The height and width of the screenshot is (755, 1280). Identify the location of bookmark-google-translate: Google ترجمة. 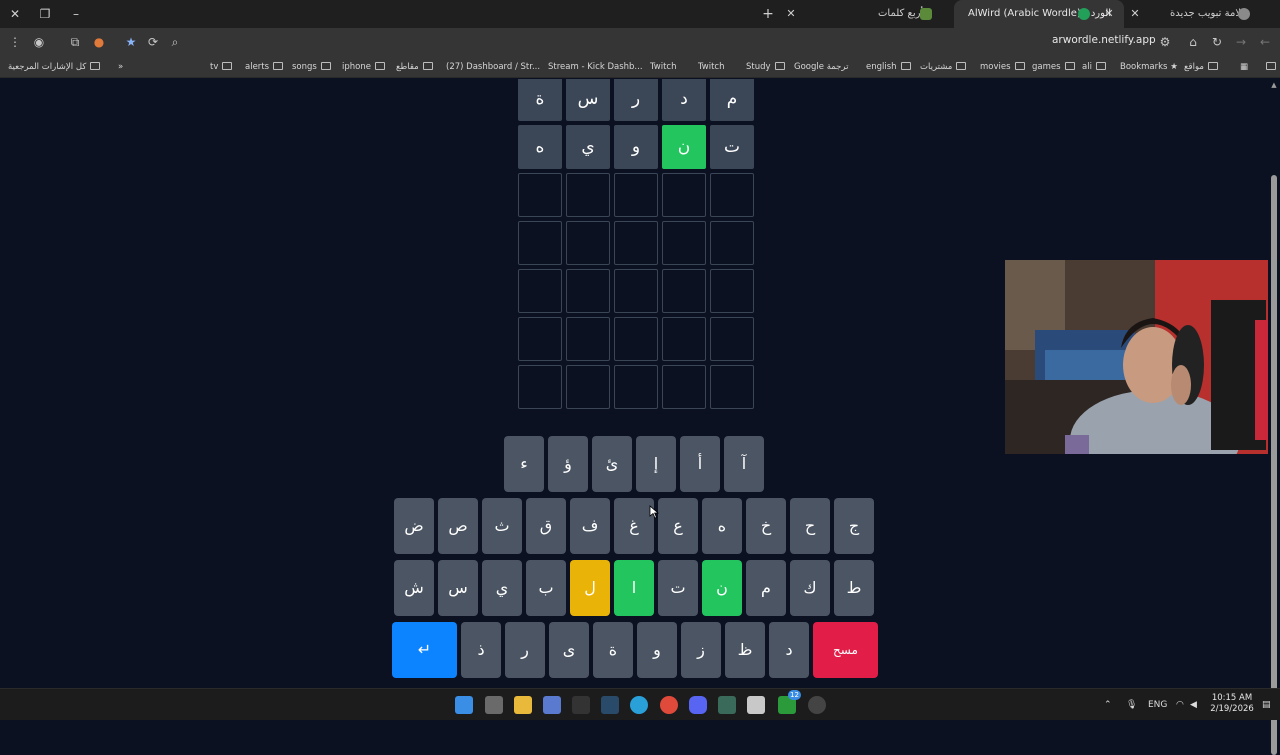
(821, 67).